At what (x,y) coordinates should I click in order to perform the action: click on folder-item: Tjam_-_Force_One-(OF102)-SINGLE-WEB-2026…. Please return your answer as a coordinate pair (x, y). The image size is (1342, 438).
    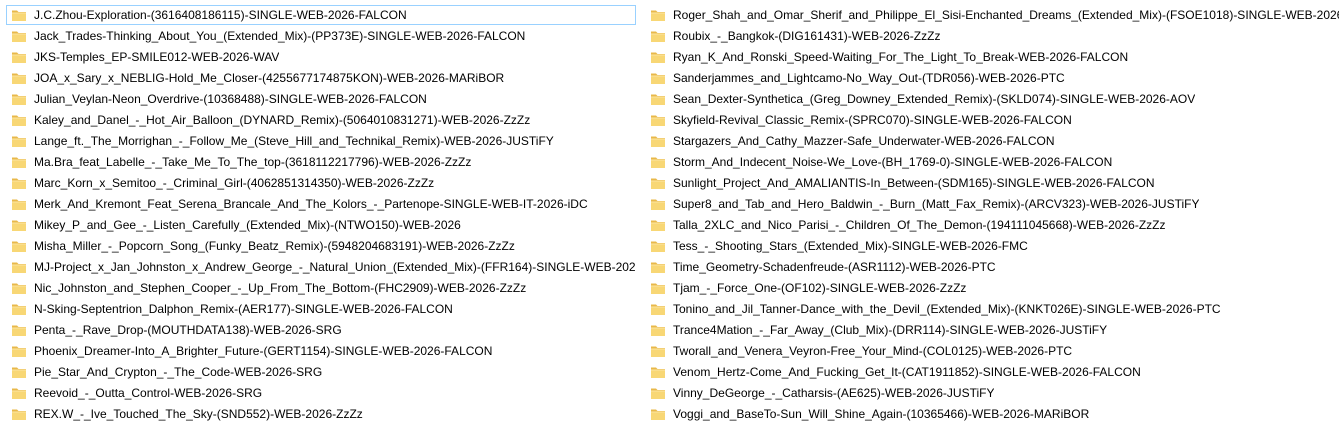
    Looking at the image, I should click on (992, 288).